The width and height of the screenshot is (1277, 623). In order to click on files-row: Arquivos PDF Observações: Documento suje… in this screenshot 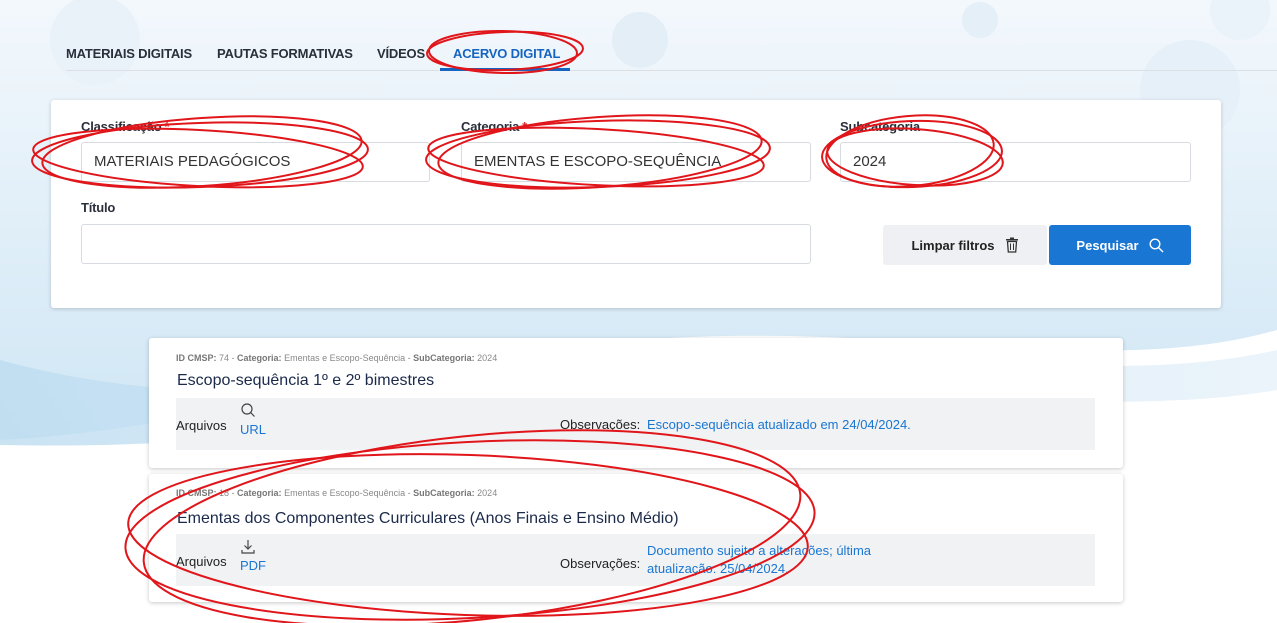, I will do `click(635, 560)`.